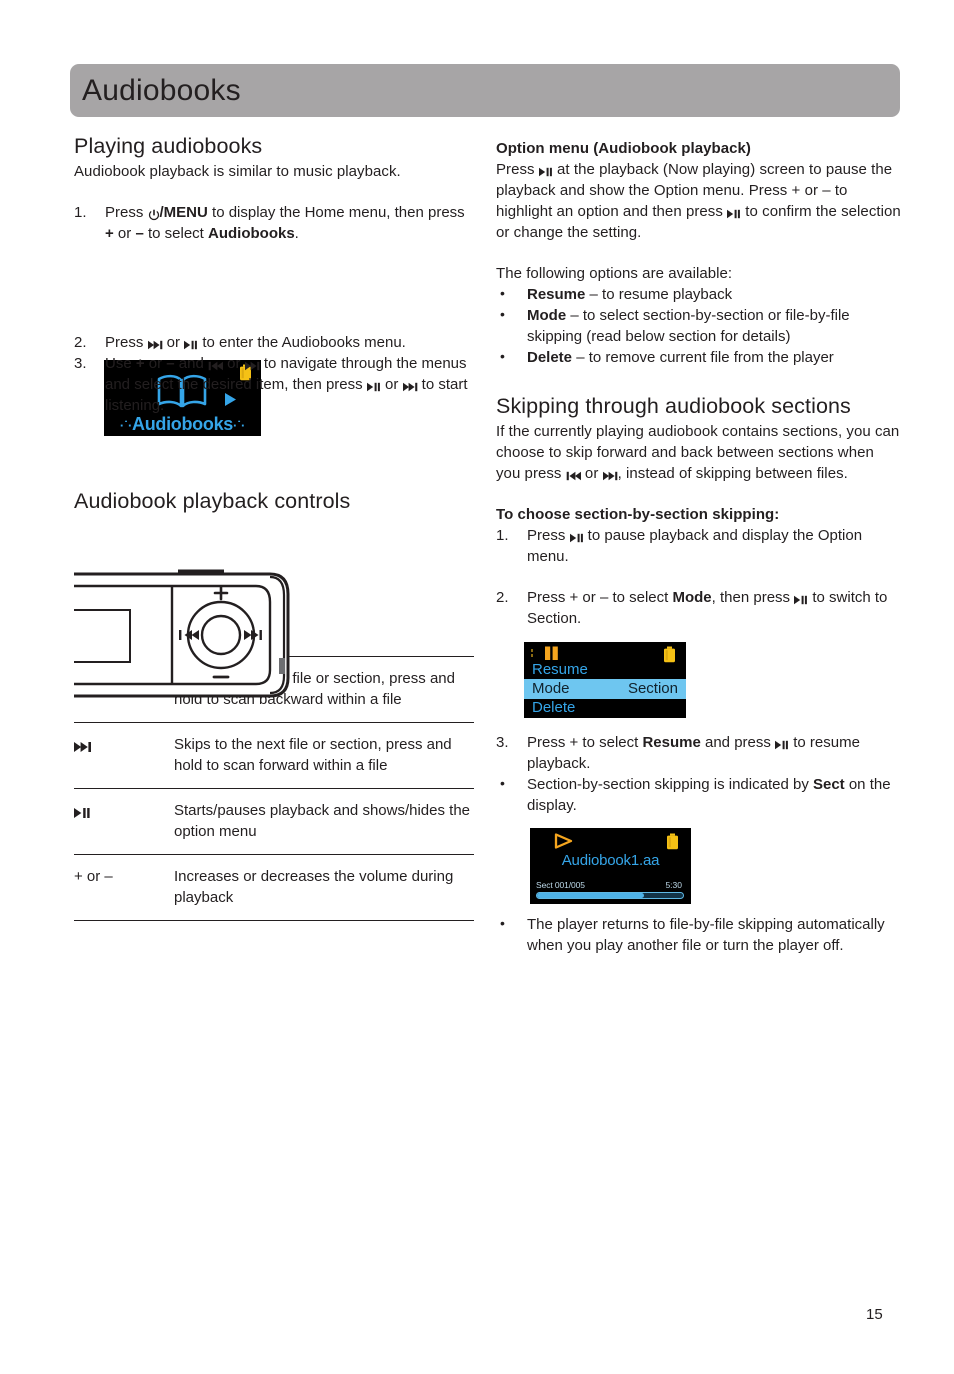 The height and width of the screenshot is (1374, 954). What do you see at coordinates (239, 425) in the screenshot?
I see `decorative-dots-right: ·˙·` at bounding box center [239, 425].